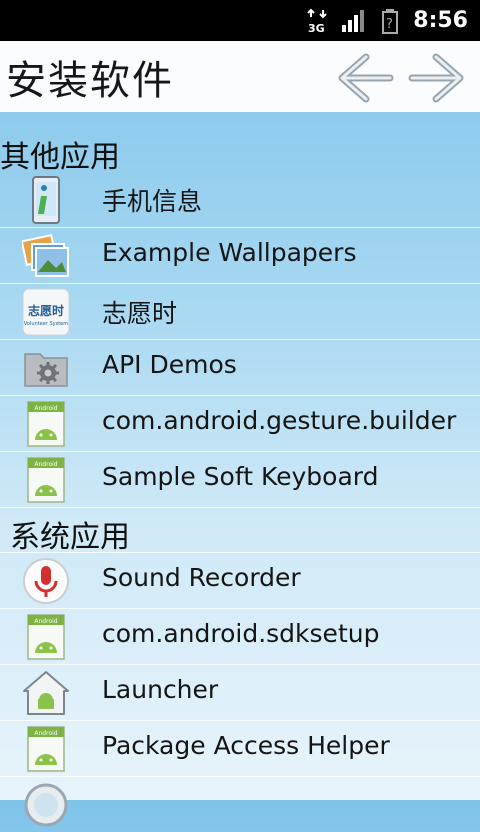 Image resolution: width=480 pixels, height=832 pixels. Describe the element at coordinates (246, 745) in the screenshot. I see `app-label: Package Access Helper` at that location.